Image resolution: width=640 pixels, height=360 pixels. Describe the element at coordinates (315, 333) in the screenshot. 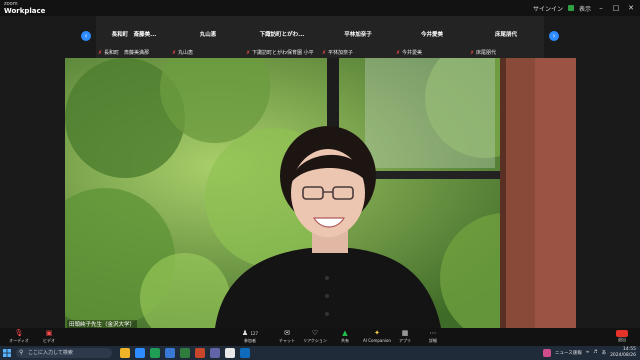

I see `heart-icon: ♡` at that location.